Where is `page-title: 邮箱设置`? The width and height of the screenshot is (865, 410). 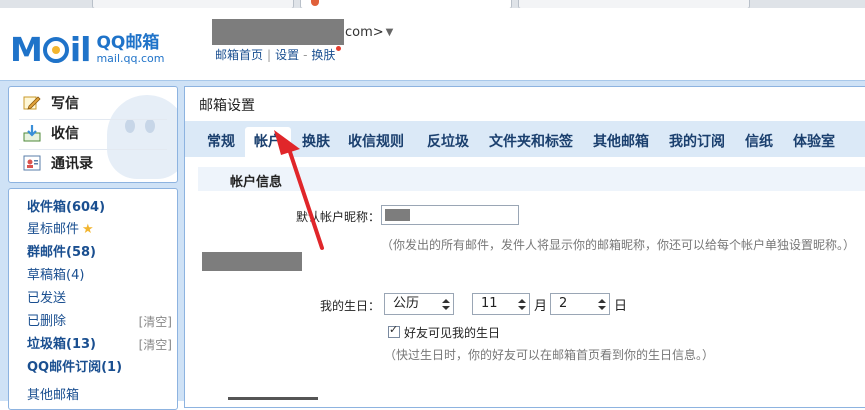 page-title: 邮箱设置 is located at coordinates (227, 106).